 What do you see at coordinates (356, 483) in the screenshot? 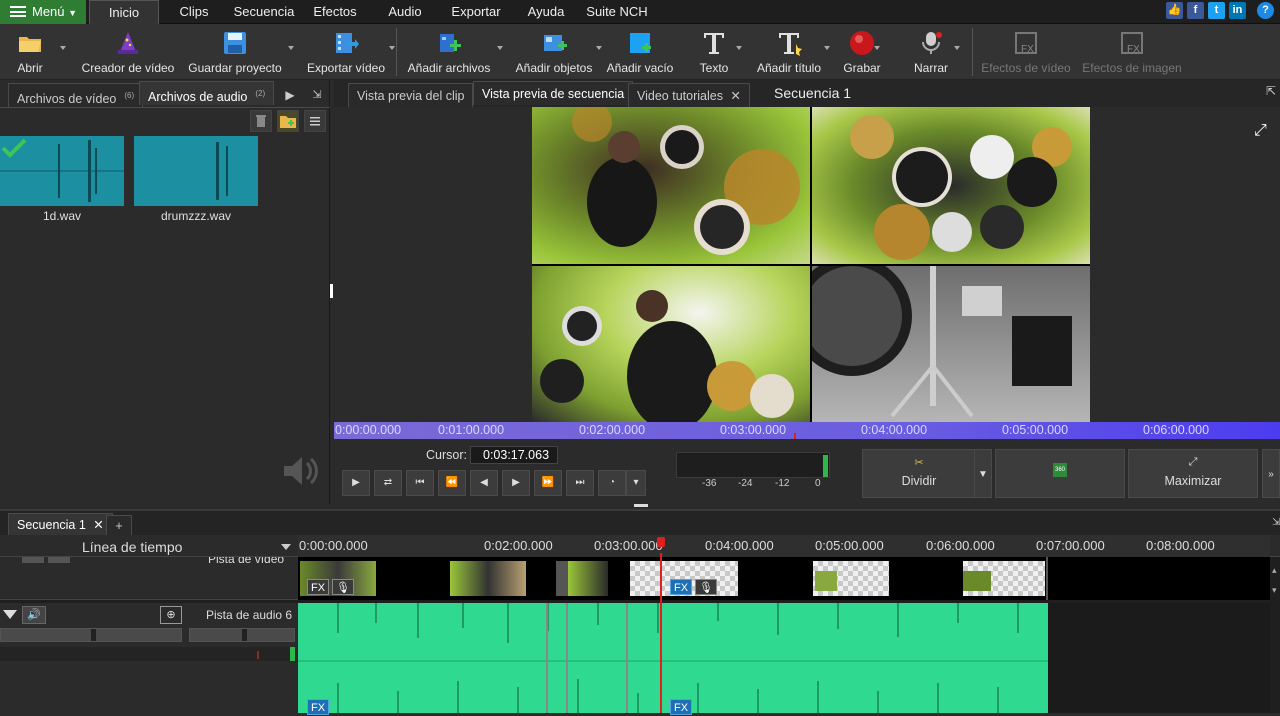
I see `play-button: ▶` at bounding box center [356, 483].